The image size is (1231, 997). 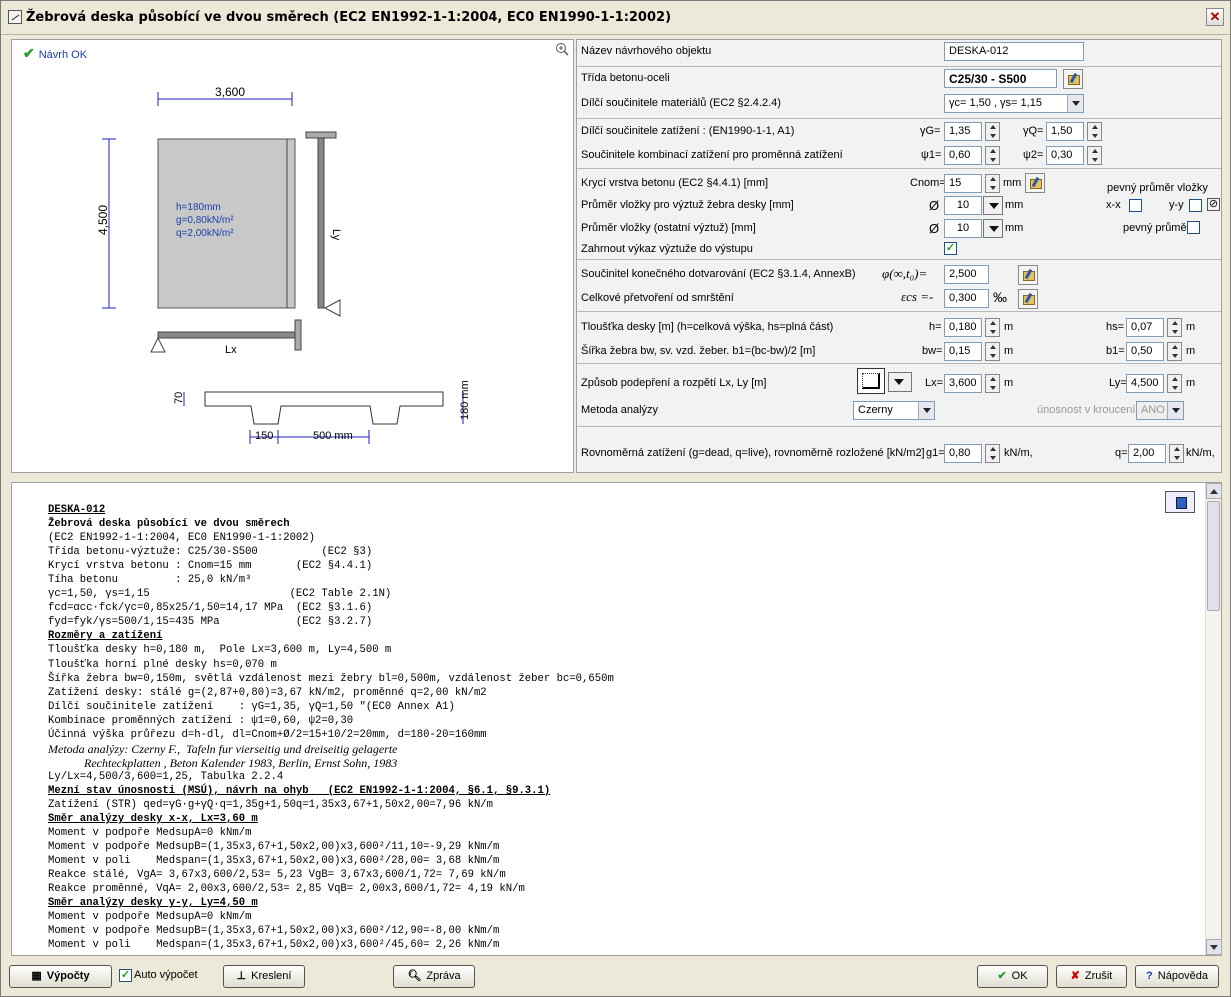 What do you see at coordinates (993, 205) in the screenshot?
I see `rib-diameter-dropdown` at bounding box center [993, 205].